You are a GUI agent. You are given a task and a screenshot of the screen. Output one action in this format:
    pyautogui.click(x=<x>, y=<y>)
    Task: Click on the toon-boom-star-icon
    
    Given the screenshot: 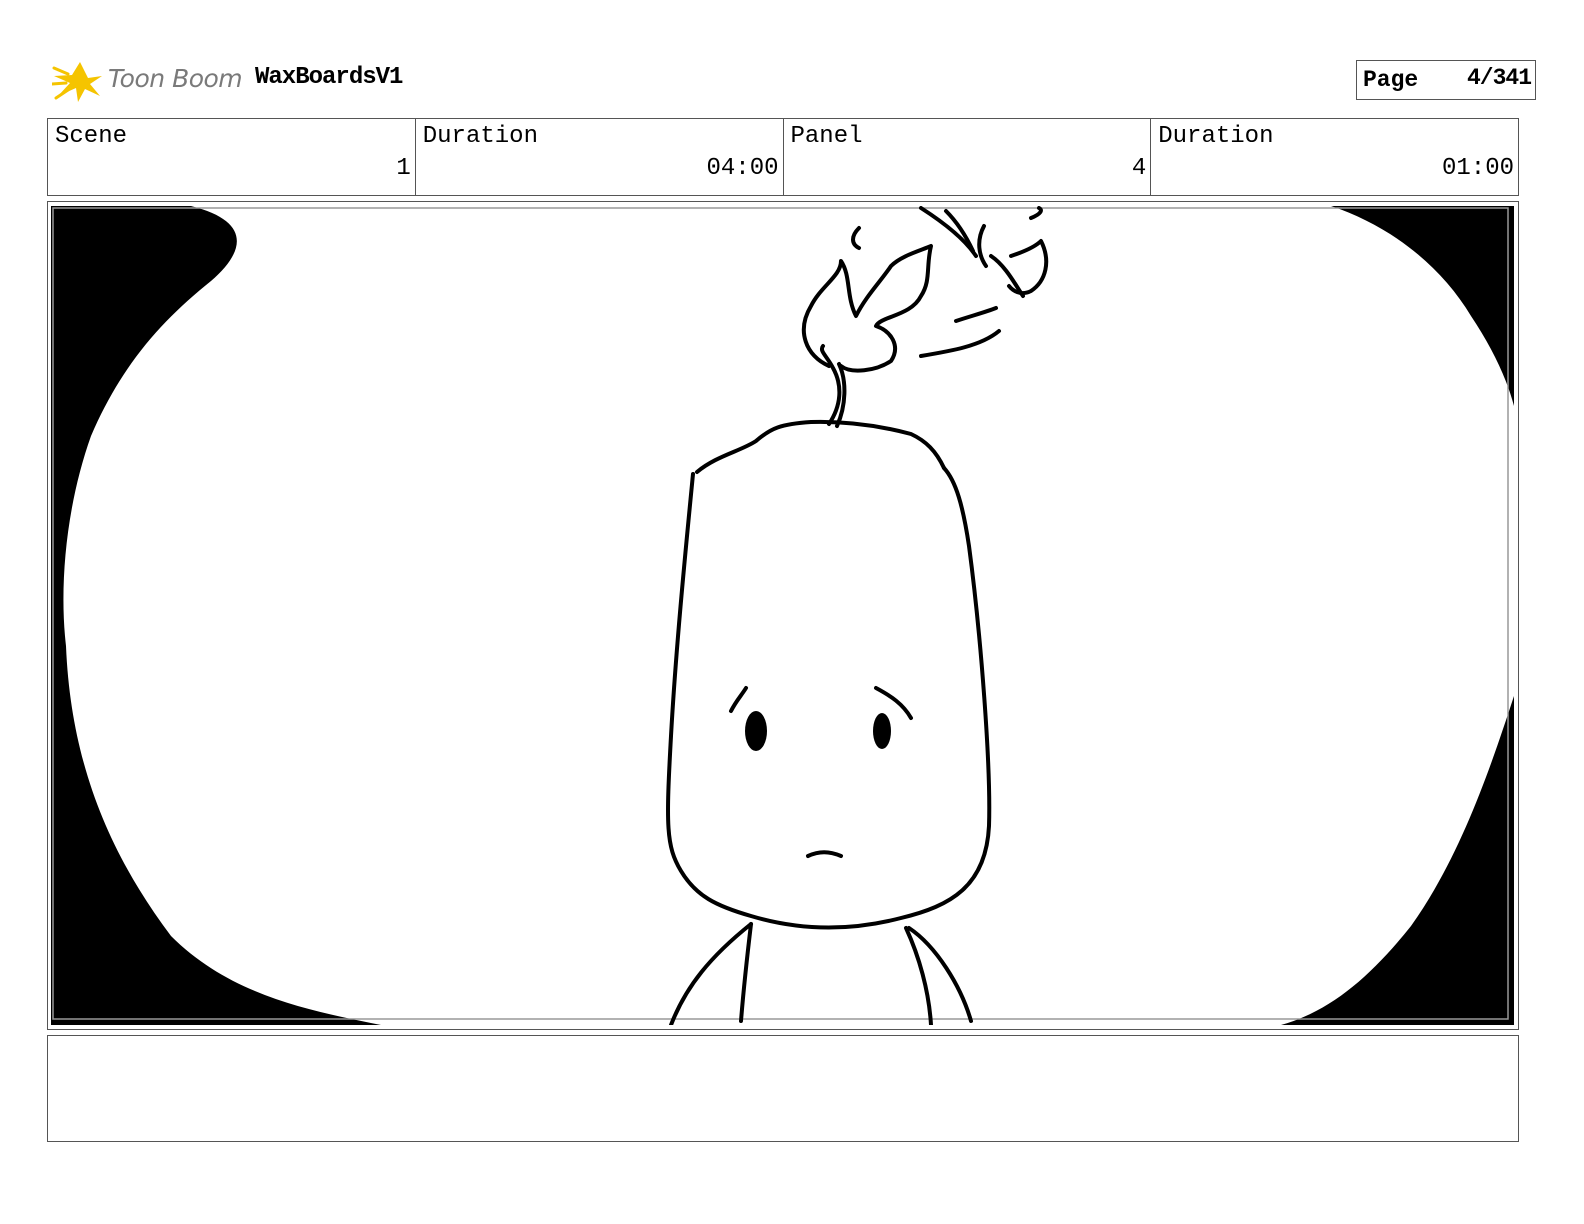 What is the action you would take?
    pyautogui.click(x=77, y=82)
    